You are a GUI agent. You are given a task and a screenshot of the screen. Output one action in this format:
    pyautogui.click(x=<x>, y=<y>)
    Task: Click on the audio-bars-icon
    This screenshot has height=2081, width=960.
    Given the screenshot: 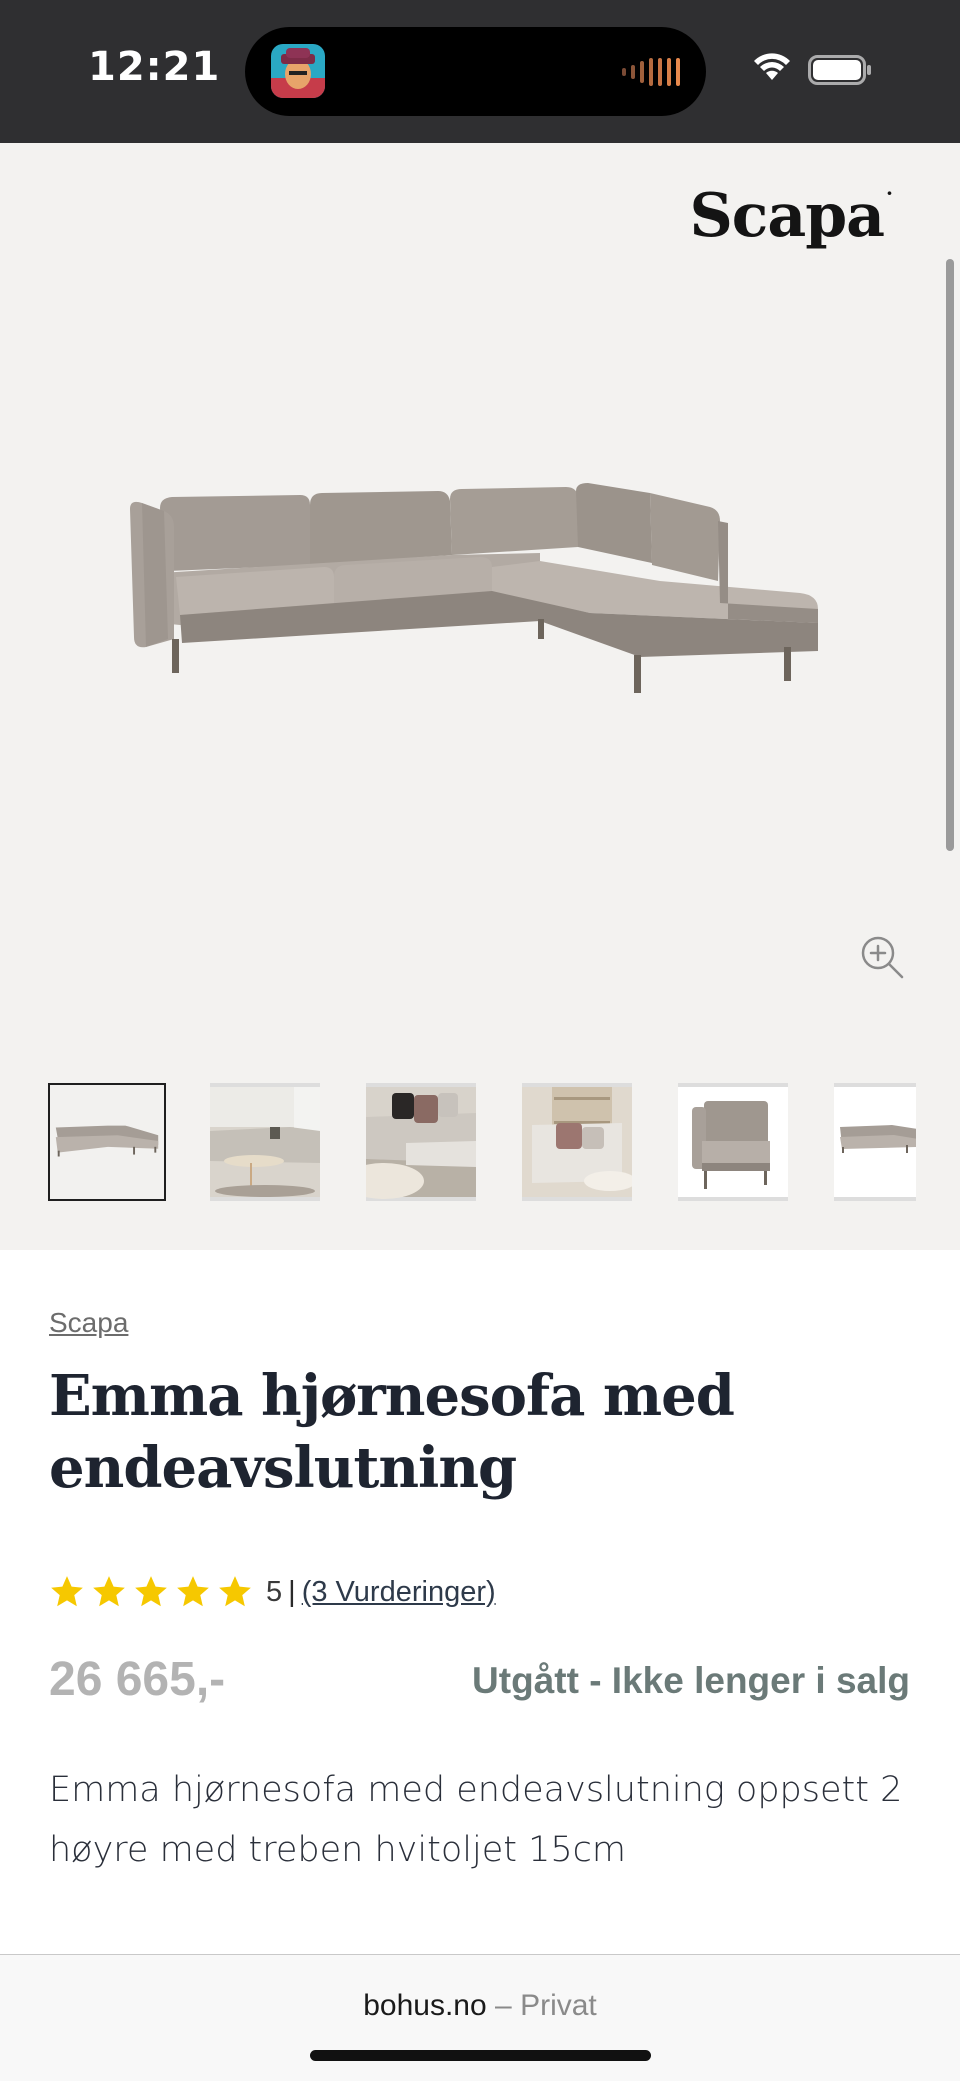 What is the action you would take?
    pyautogui.click(x=651, y=72)
    